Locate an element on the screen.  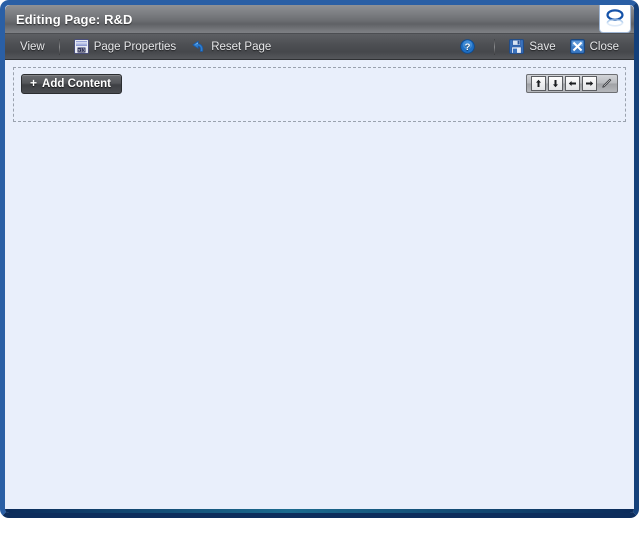
toolbar-item-save: Save is located at coordinates (532, 46).